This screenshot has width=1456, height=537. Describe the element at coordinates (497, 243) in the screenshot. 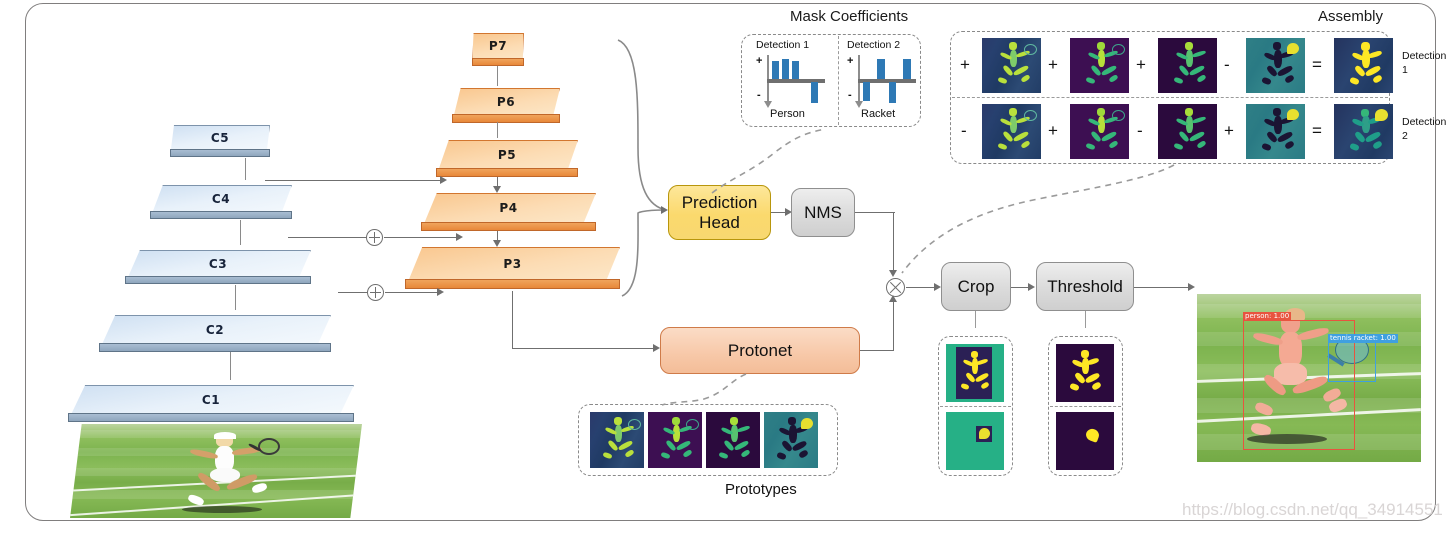

I see `fpn-downarrow-p4-p3-head` at that location.